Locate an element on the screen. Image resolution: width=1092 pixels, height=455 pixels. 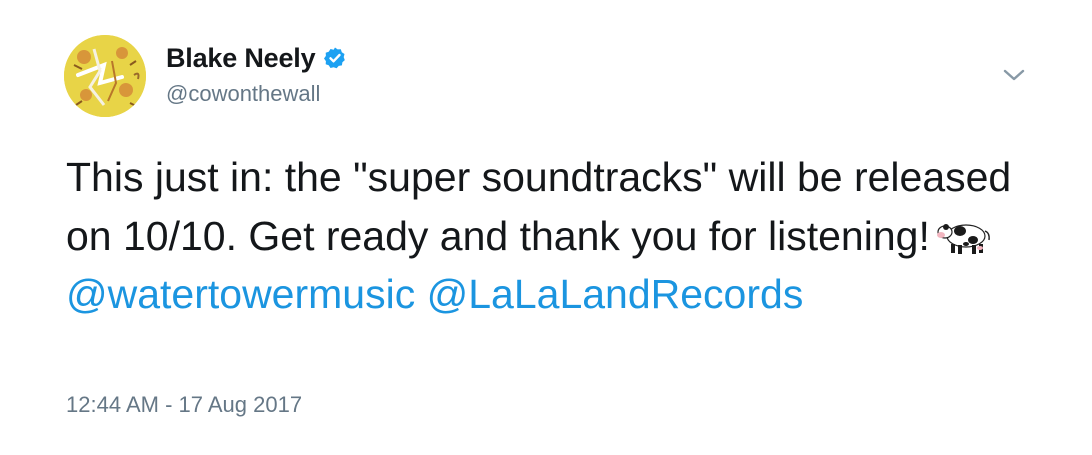
mention-watertowermusic: @watertowermusic is located at coordinates (240, 294).